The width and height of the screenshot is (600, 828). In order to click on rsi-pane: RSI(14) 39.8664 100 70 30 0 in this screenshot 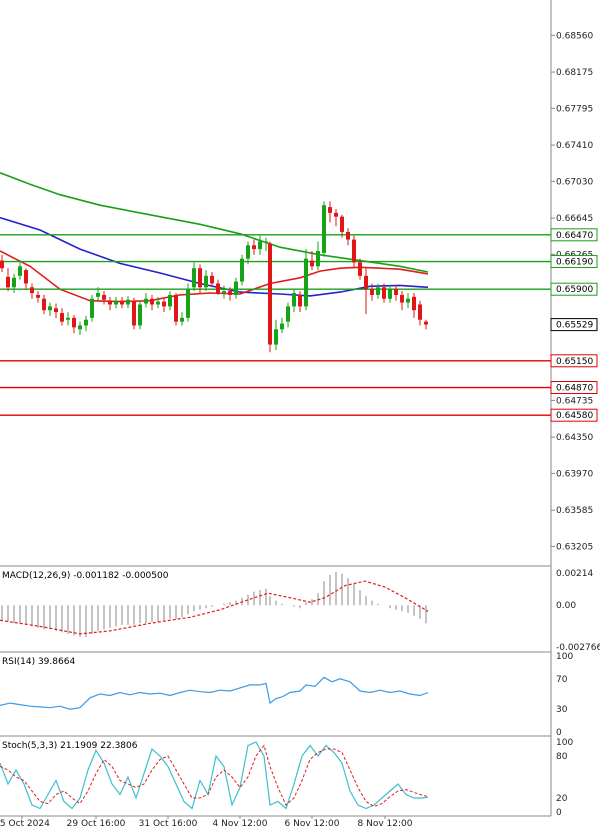, I will do `click(286, 695)`.